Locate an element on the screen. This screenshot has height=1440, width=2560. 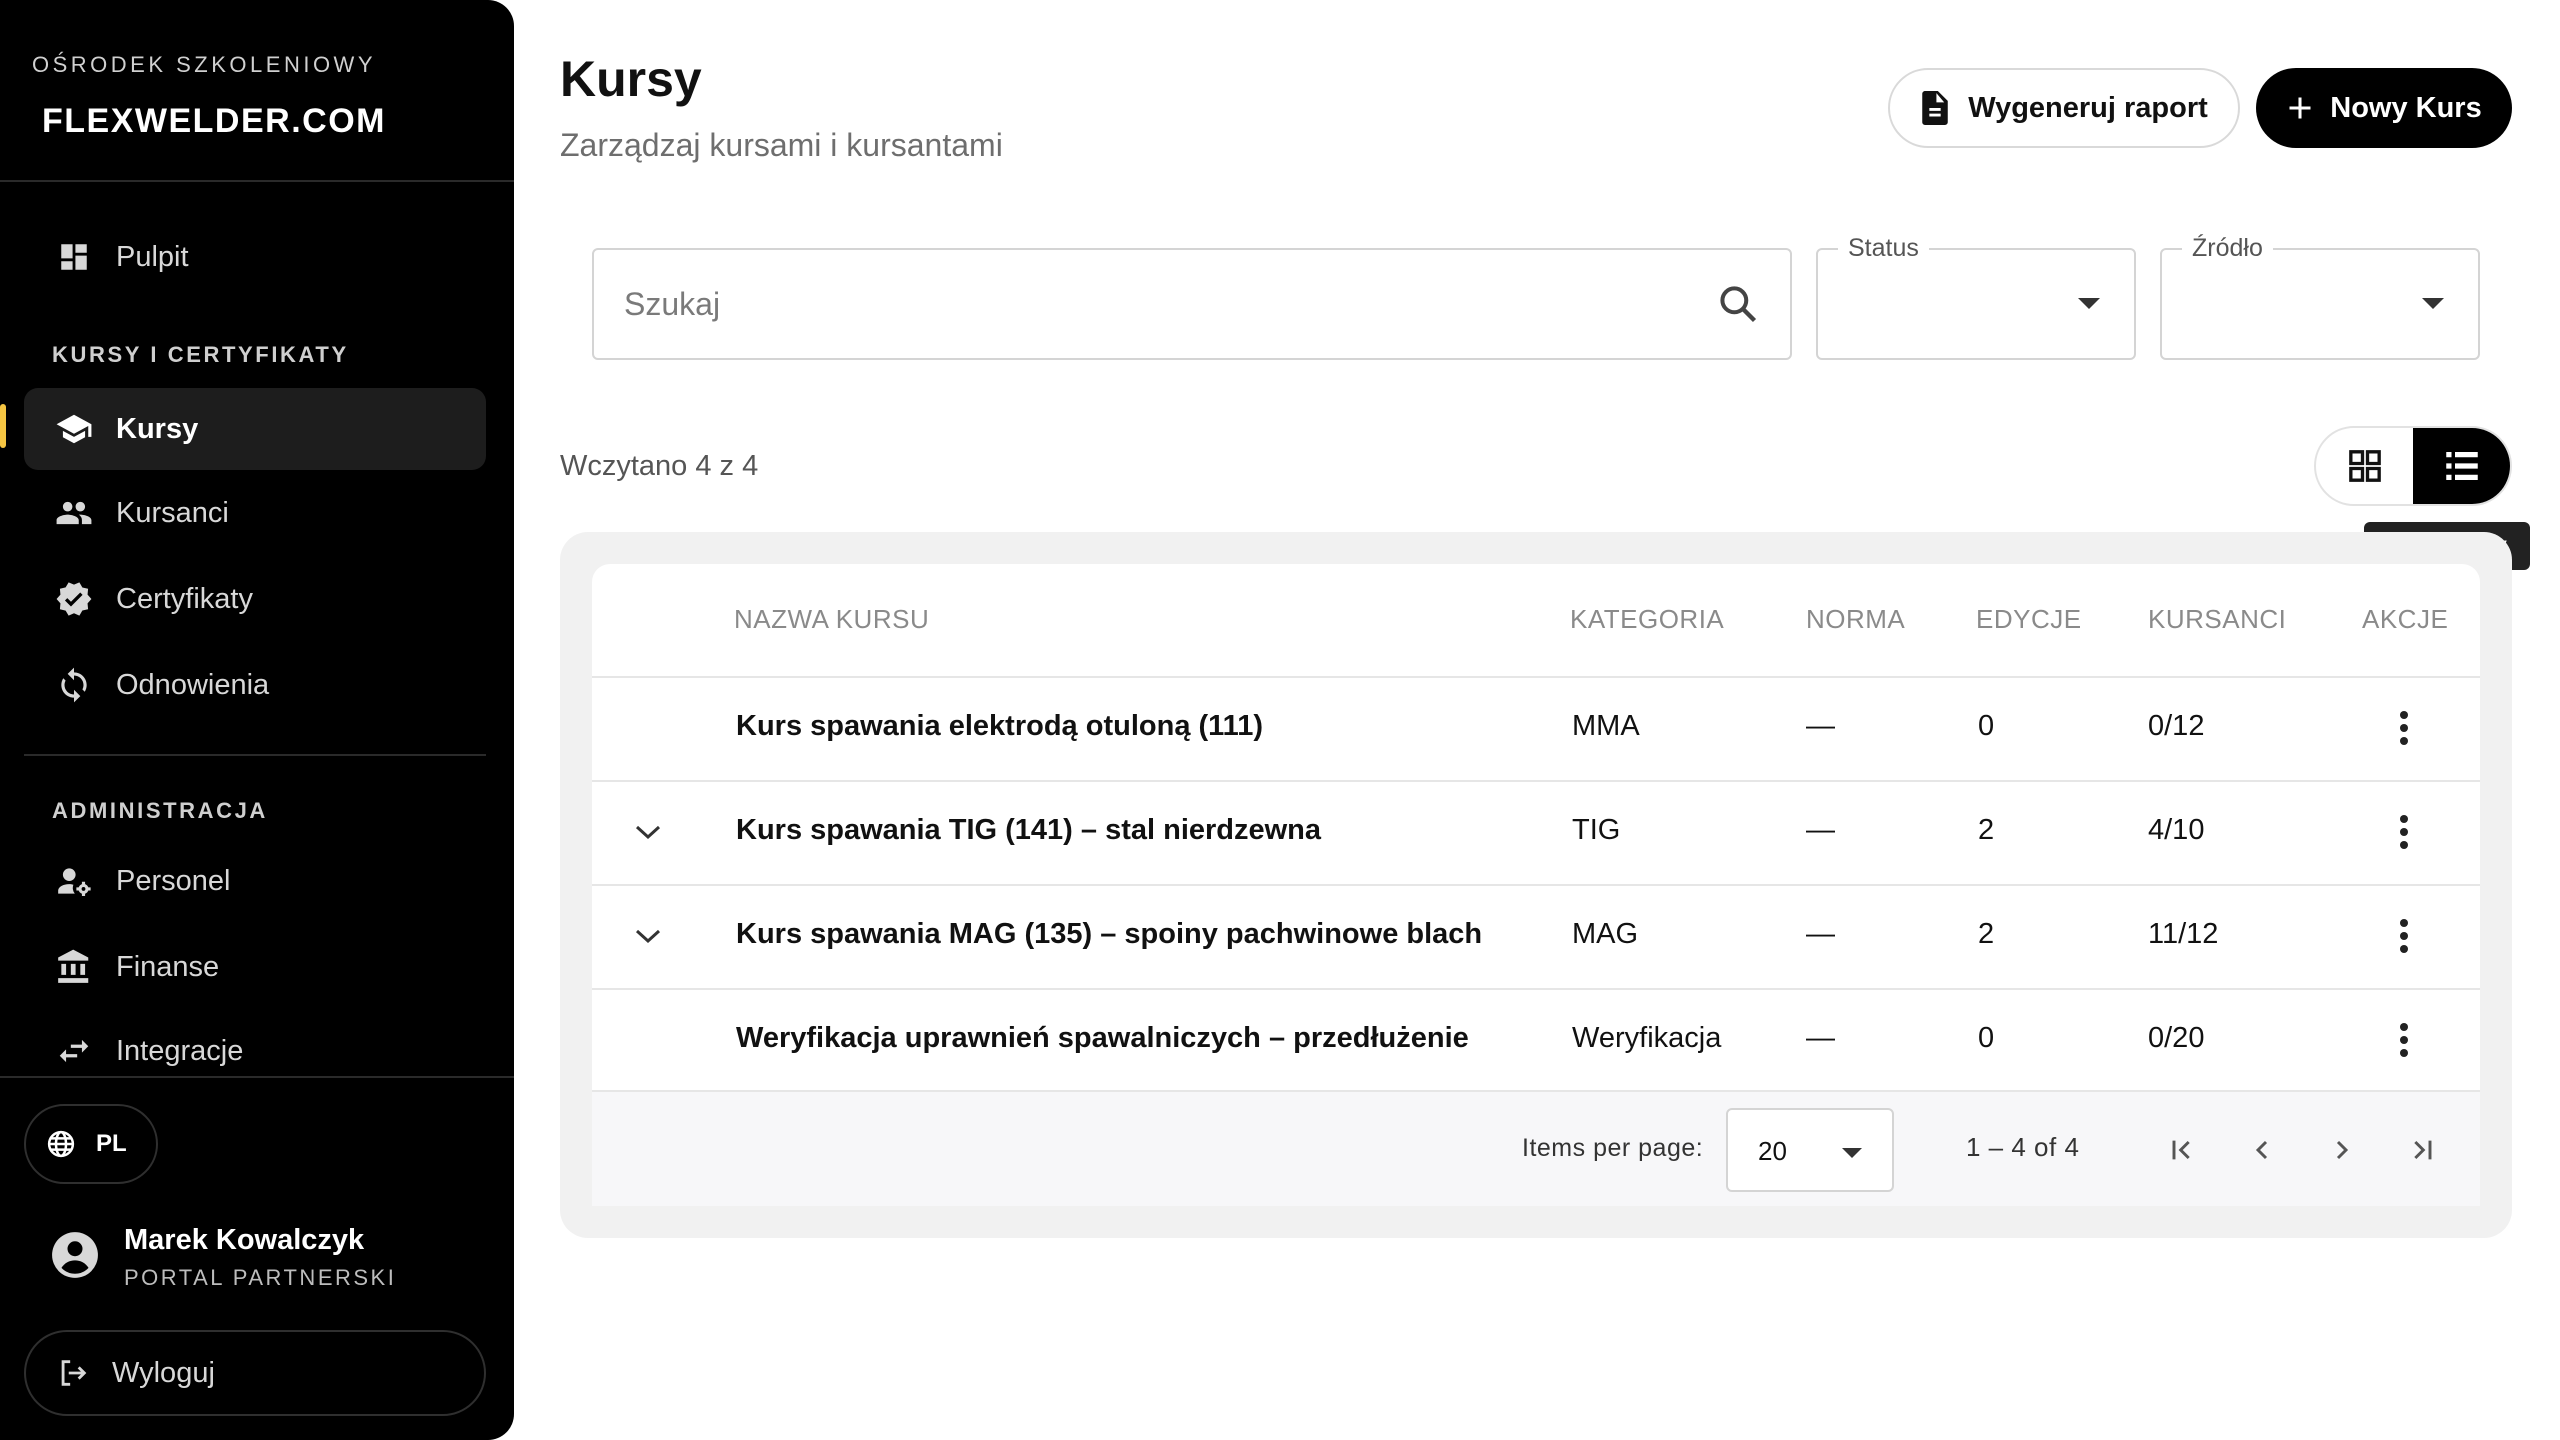
avatar-icon is located at coordinates (75, 1255).